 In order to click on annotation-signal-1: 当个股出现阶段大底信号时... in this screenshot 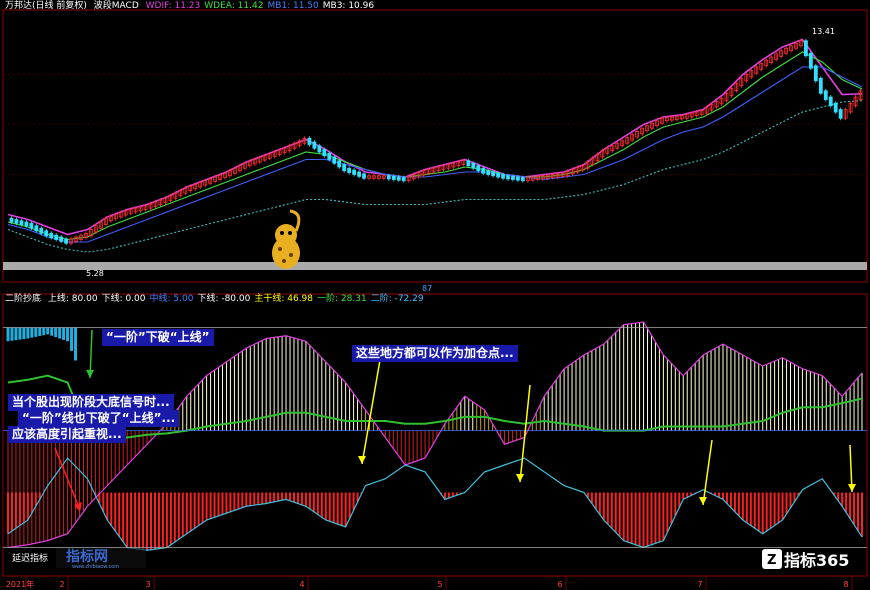, I will do `click(91, 402)`.